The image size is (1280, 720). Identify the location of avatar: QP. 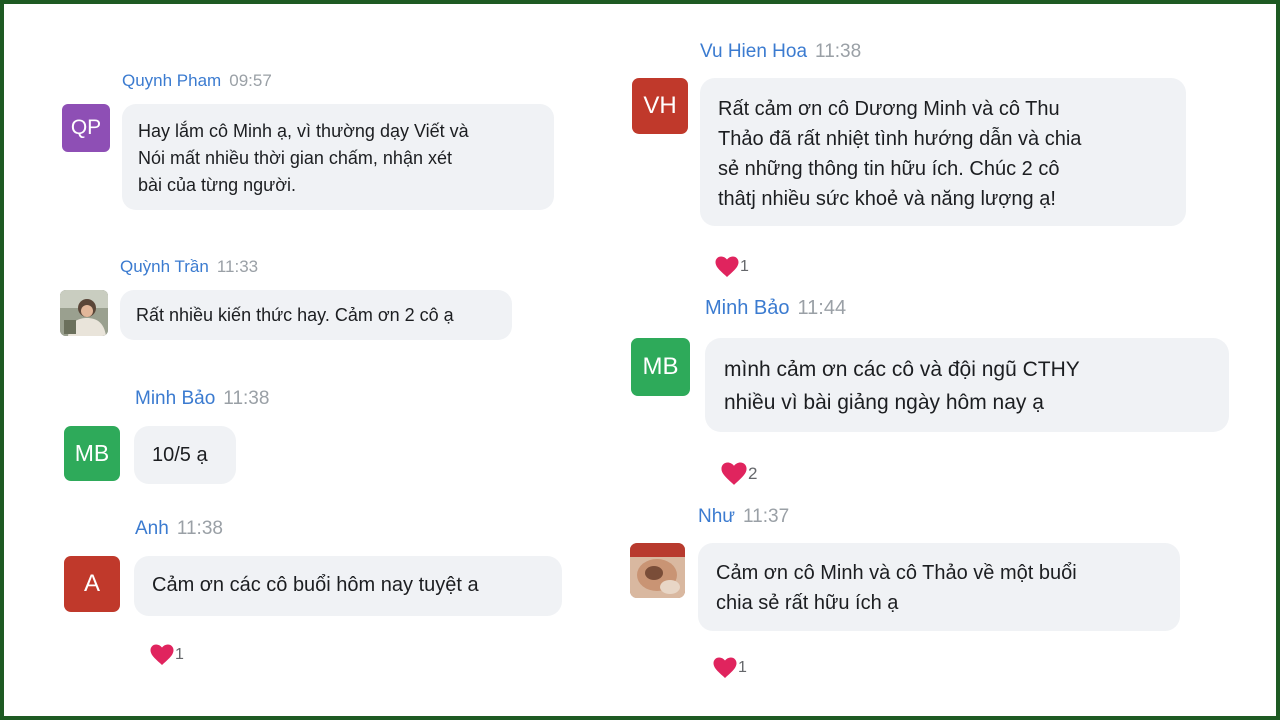
(86, 128).